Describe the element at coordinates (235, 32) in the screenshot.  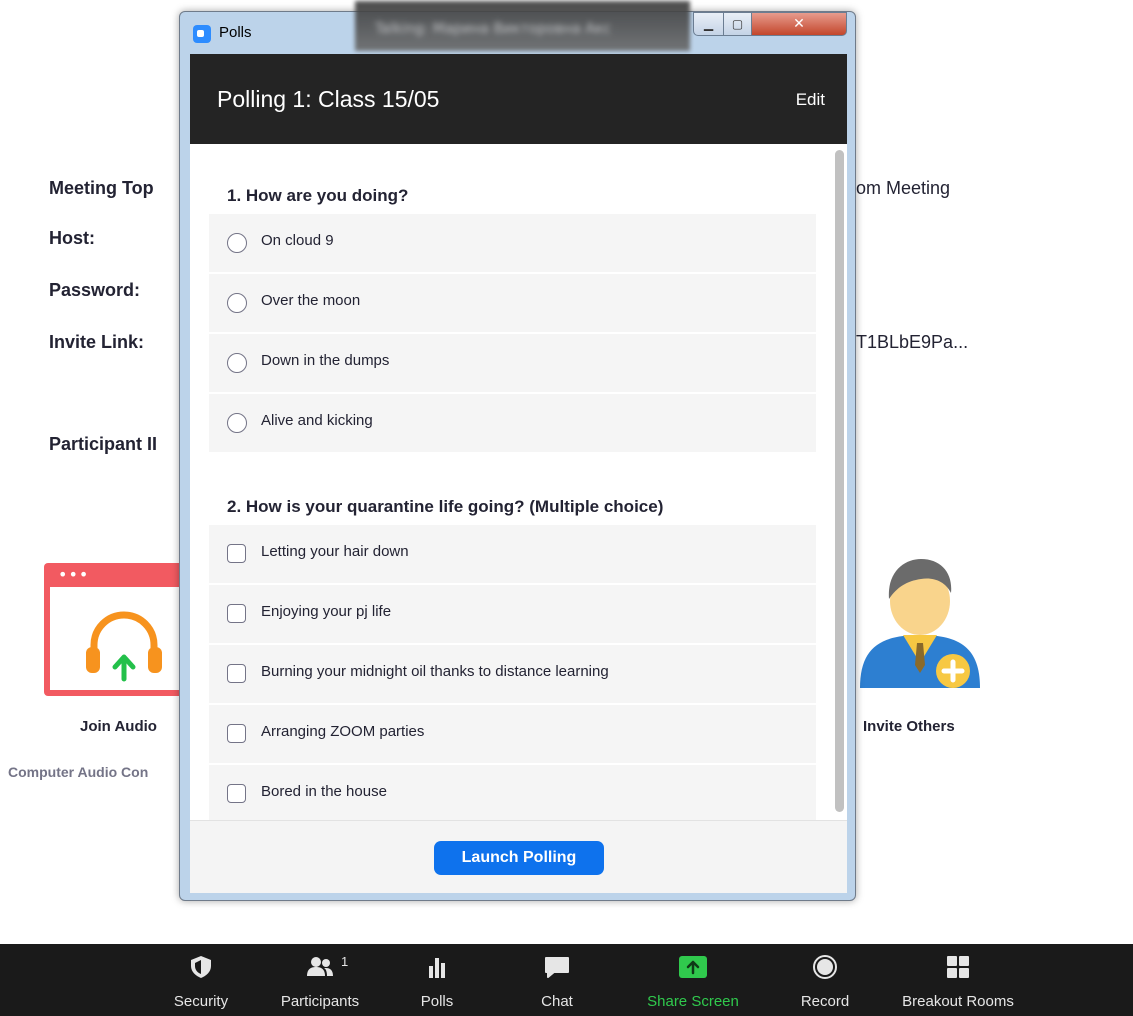
I see `window-title: Polls` at that location.